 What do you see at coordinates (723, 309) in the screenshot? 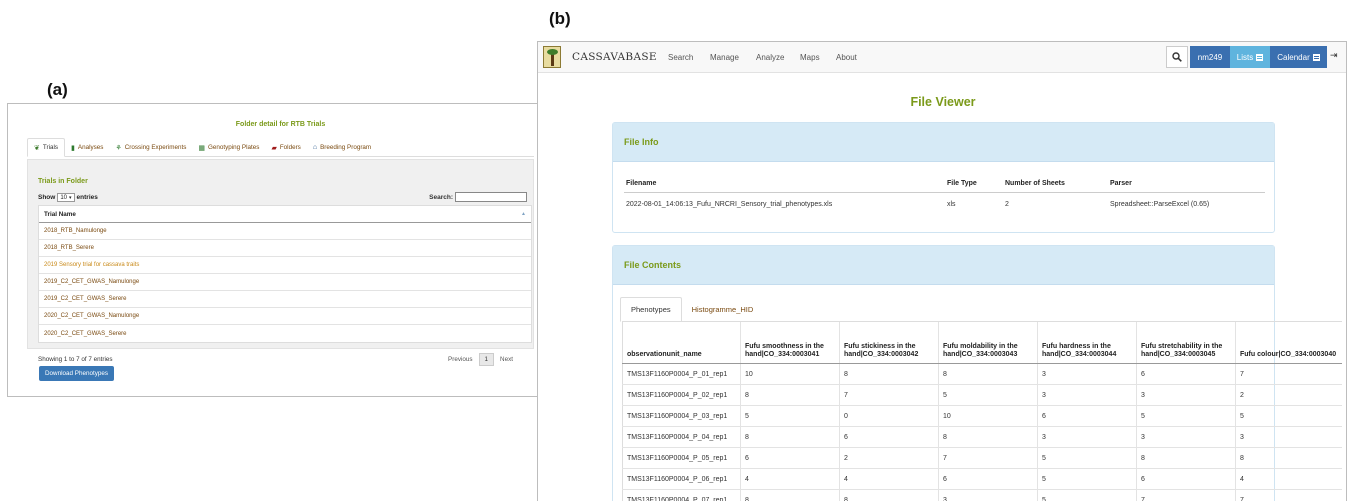
I see `tab-histogramme-hid: Histogramme_HID` at bounding box center [723, 309].